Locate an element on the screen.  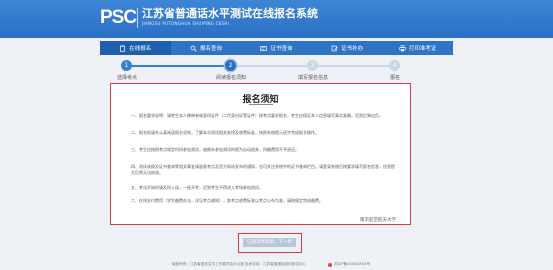
step-1-marker: 1 is located at coordinates (126, 65).